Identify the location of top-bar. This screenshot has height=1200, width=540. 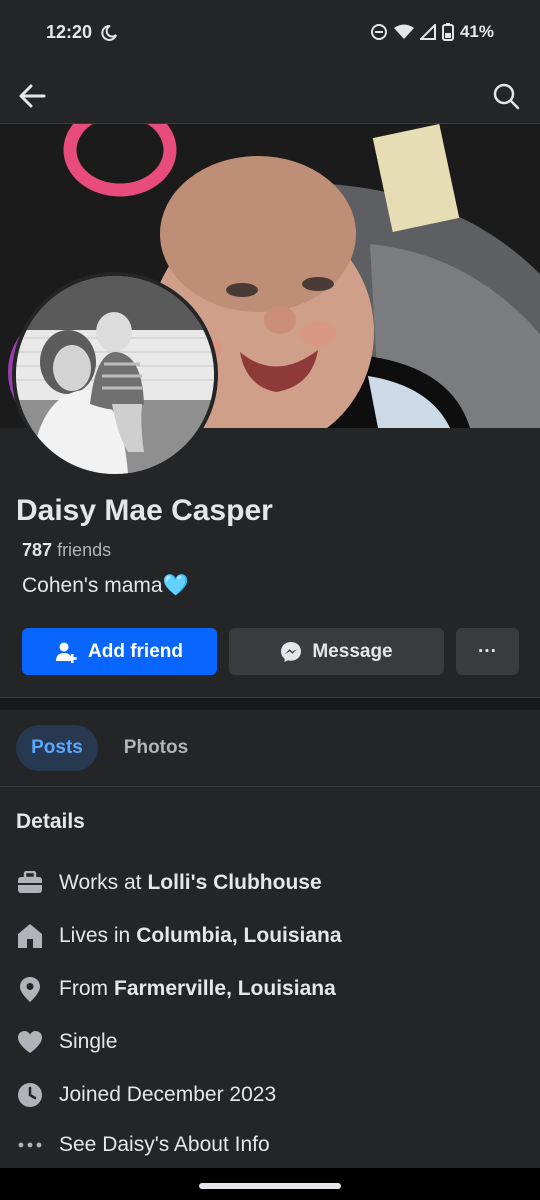
(270, 95).